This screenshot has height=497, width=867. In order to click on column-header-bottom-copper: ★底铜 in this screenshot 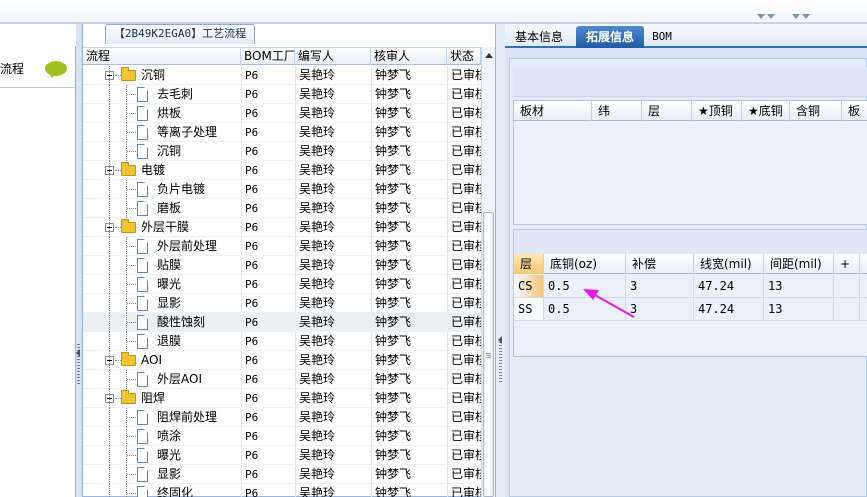, I will do `click(766, 111)`.